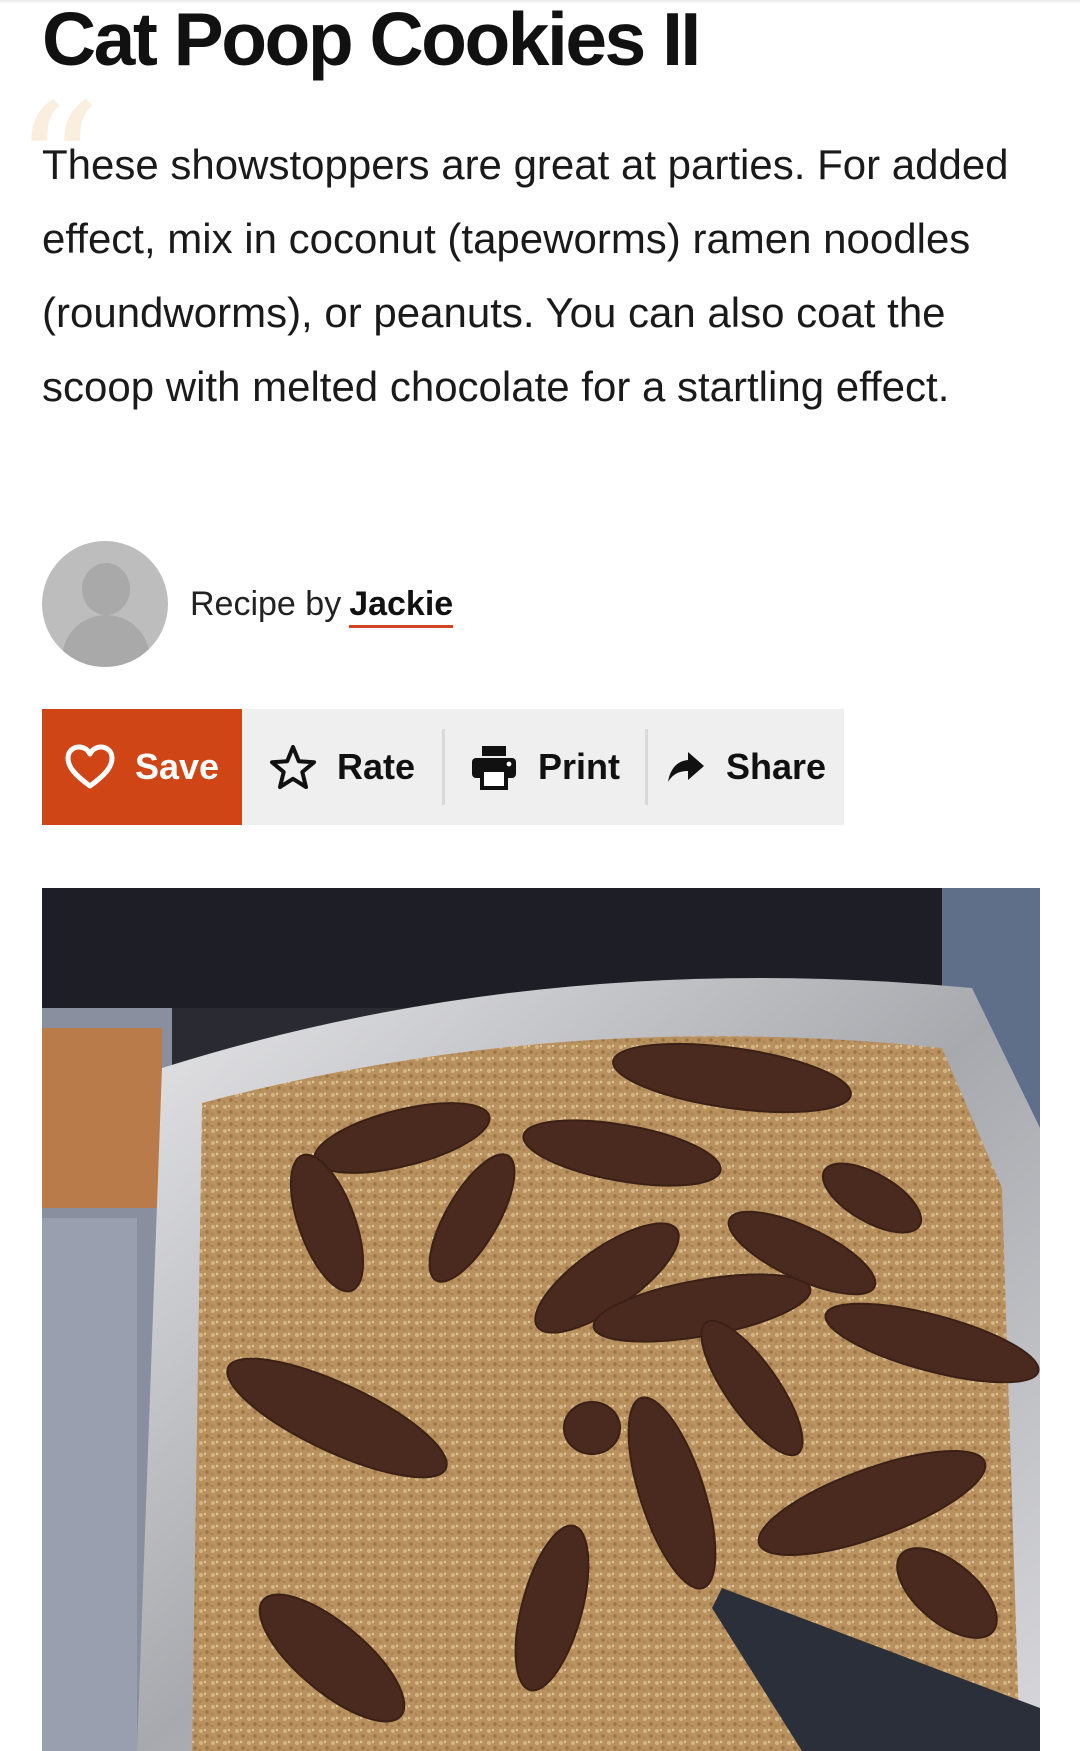  What do you see at coordinates (266, 603) in the screenshot?
I see `byline-prefix: Recipe by` at bounding box center [266, 603].